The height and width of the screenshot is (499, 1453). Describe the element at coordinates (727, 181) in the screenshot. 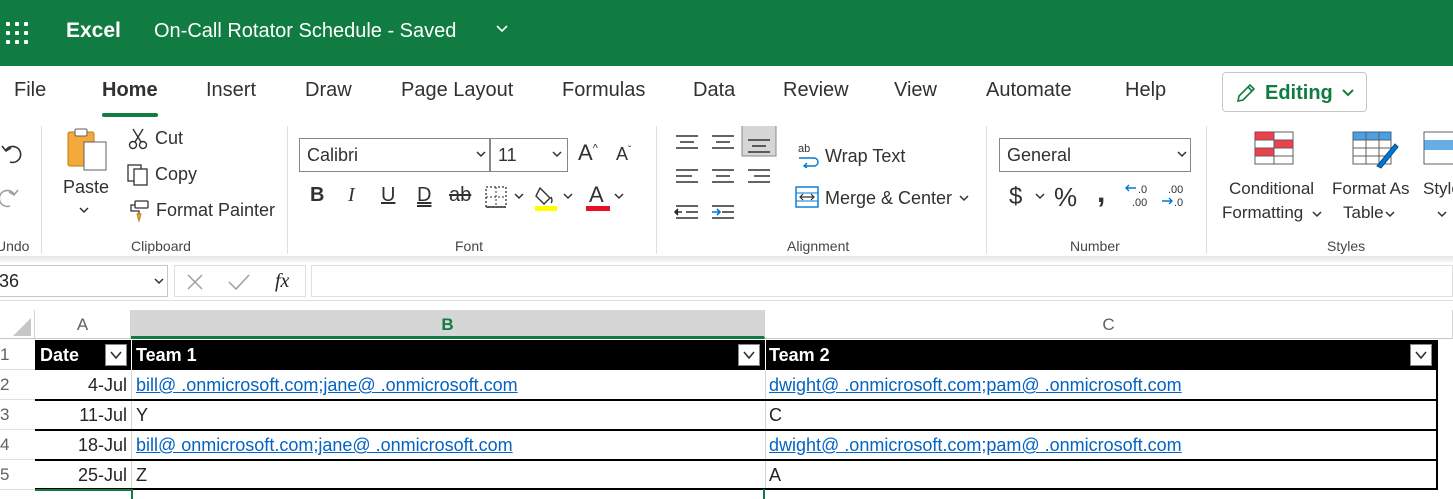

I see `alignment-buttons` at that location.